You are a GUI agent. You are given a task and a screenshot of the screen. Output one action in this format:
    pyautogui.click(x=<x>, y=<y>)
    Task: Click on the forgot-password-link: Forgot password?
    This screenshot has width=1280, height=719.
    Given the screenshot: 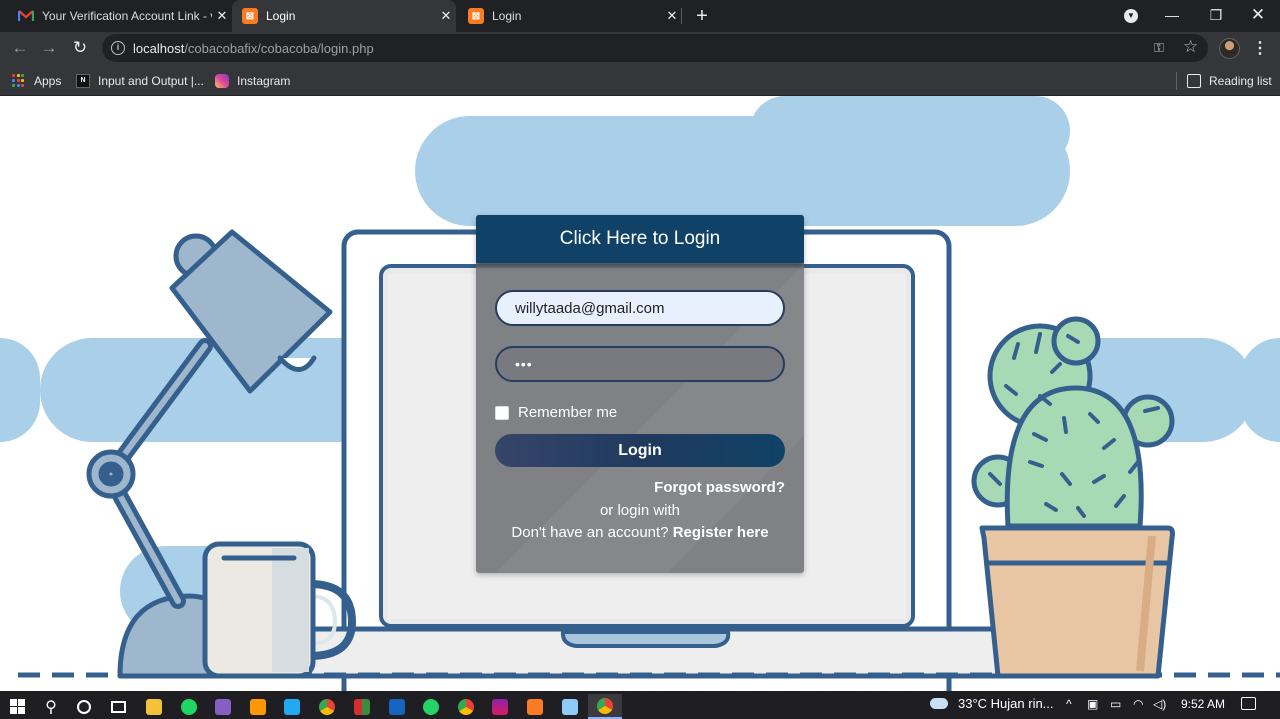 What is the action you would take?
    pyautogui.click(x=719, y=487)
    